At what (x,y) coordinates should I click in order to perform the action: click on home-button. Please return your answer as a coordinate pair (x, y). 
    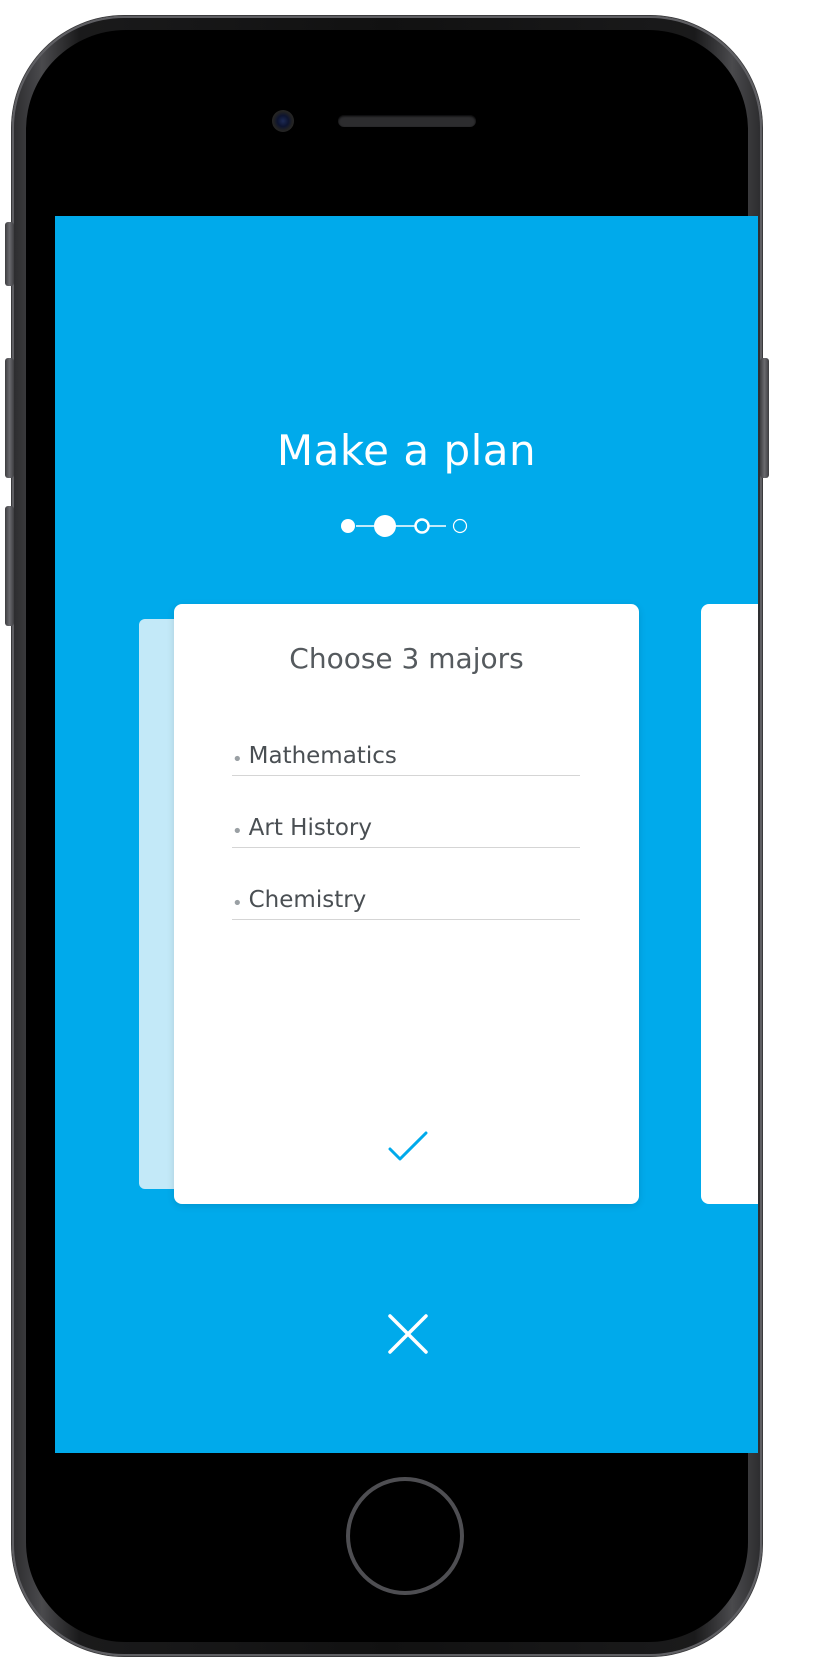
    Looking at the image, I should click on (405, 1536).